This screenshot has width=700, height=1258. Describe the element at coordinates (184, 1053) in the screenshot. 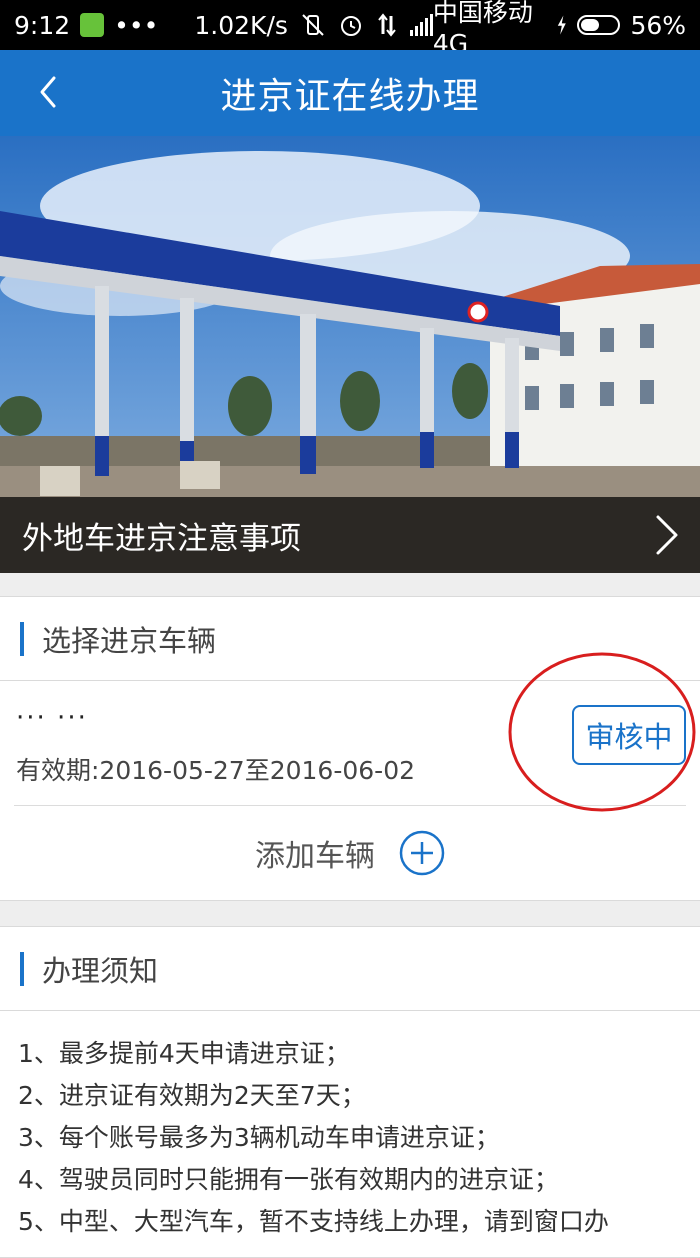

I see `notice-item: 1、最多提前4天申请进京证；` at that location.